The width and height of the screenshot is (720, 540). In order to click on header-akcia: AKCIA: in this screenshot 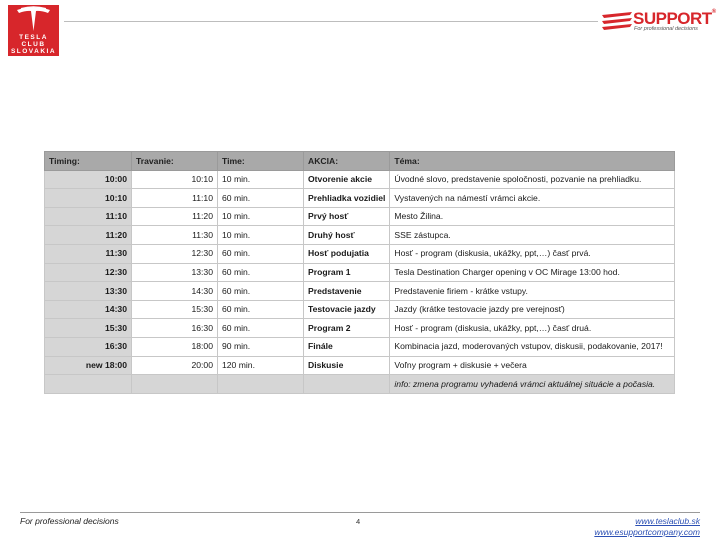, I will do `click(346, 161)`.